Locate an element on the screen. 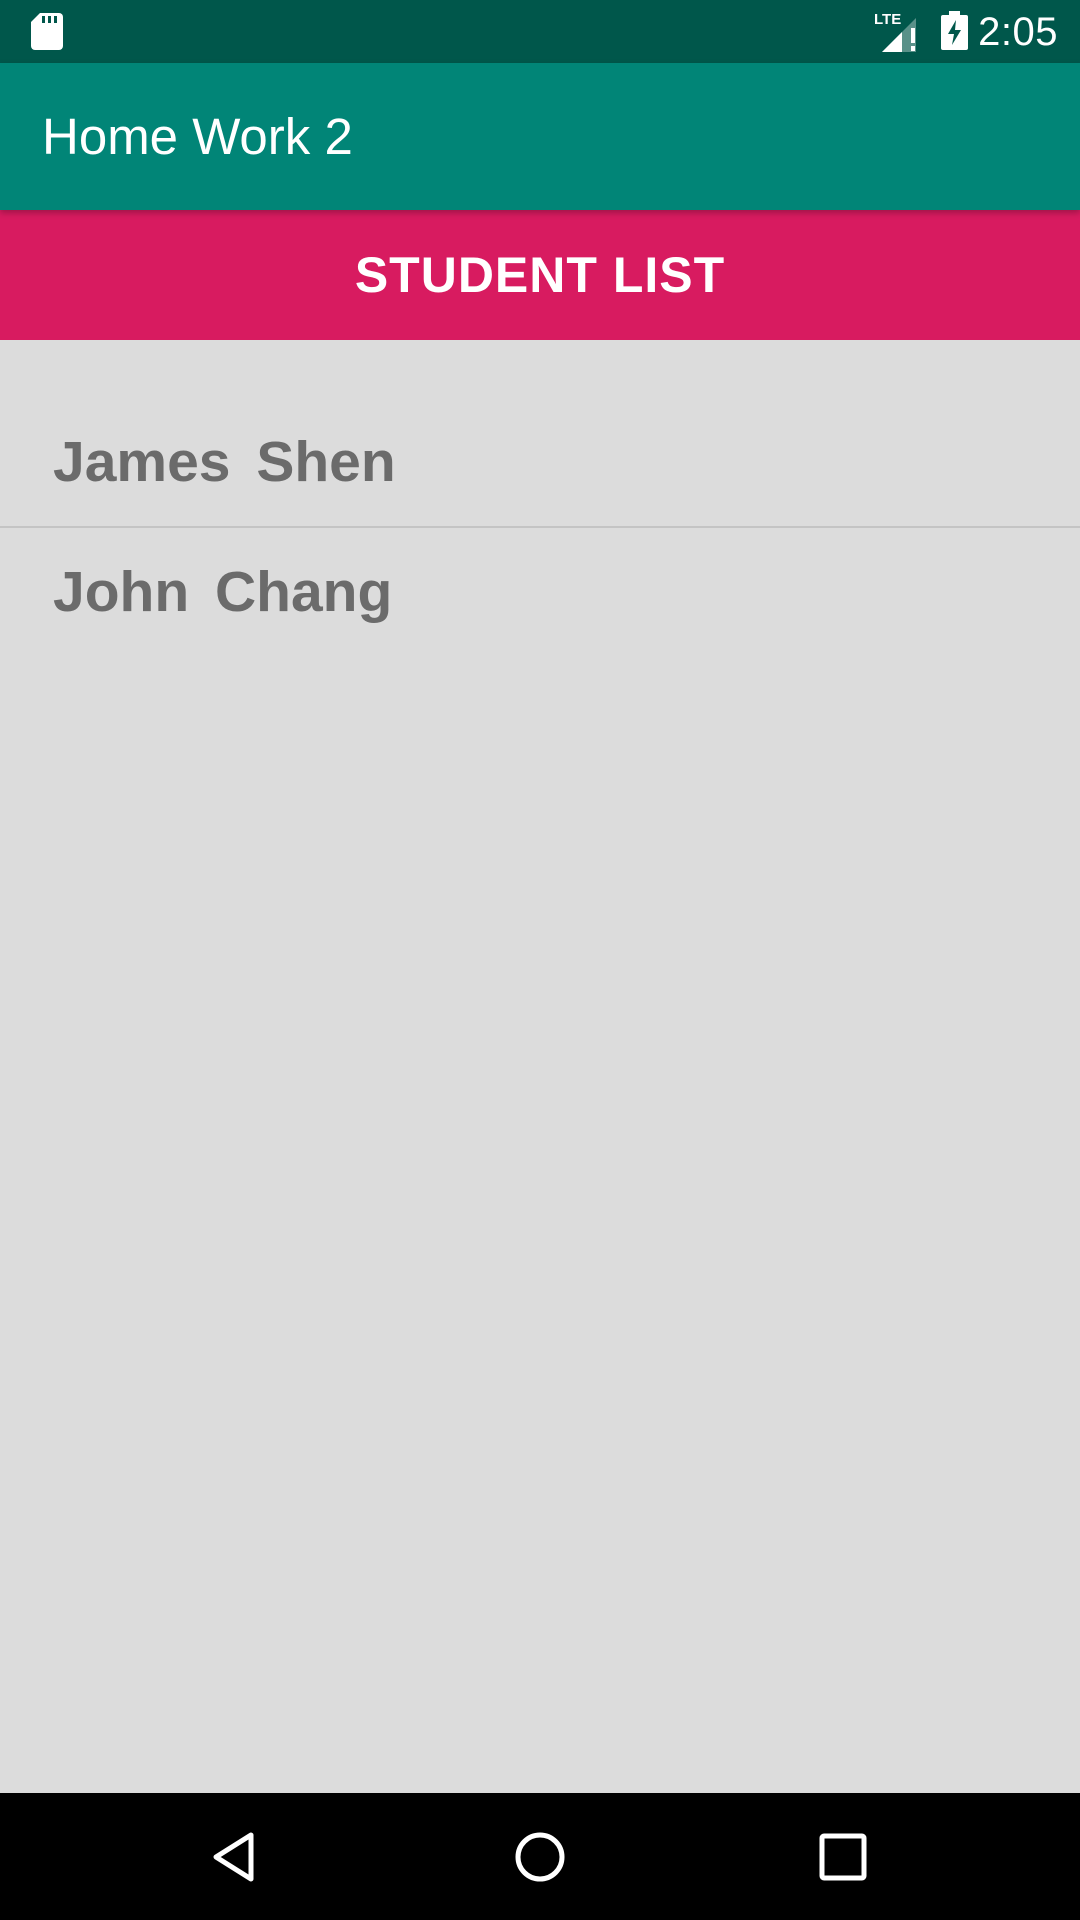  status-clock: 2:05 is located at coordinates (1018, 32).